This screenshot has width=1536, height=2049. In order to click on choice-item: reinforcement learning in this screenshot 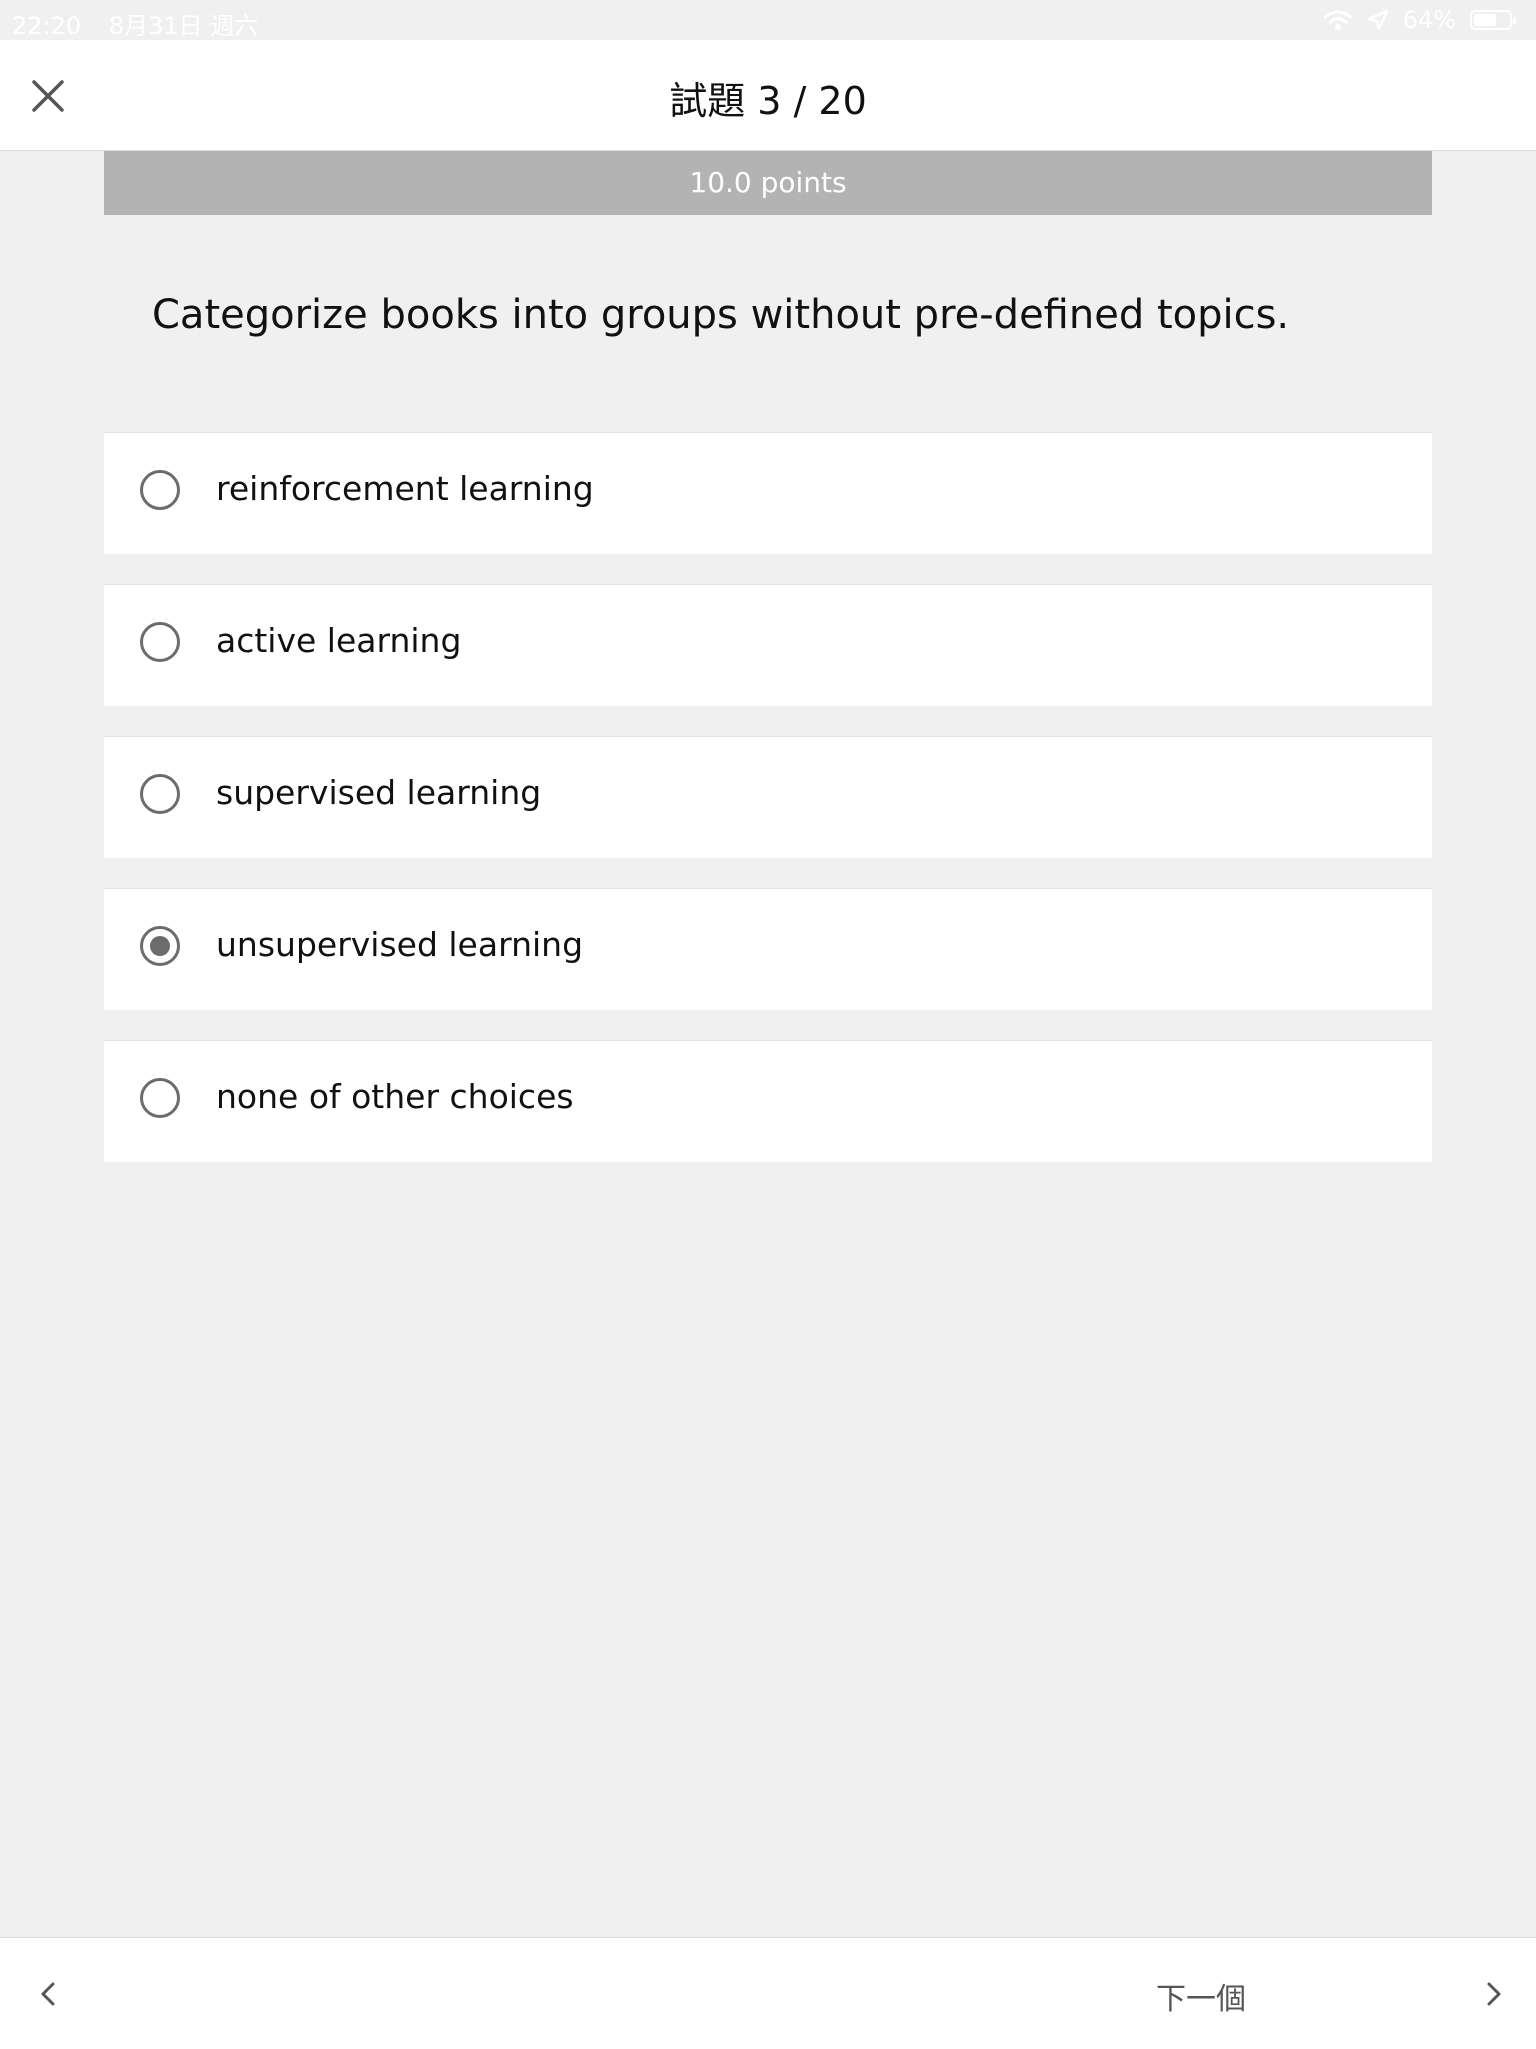, I will do `click(768, 493)`.